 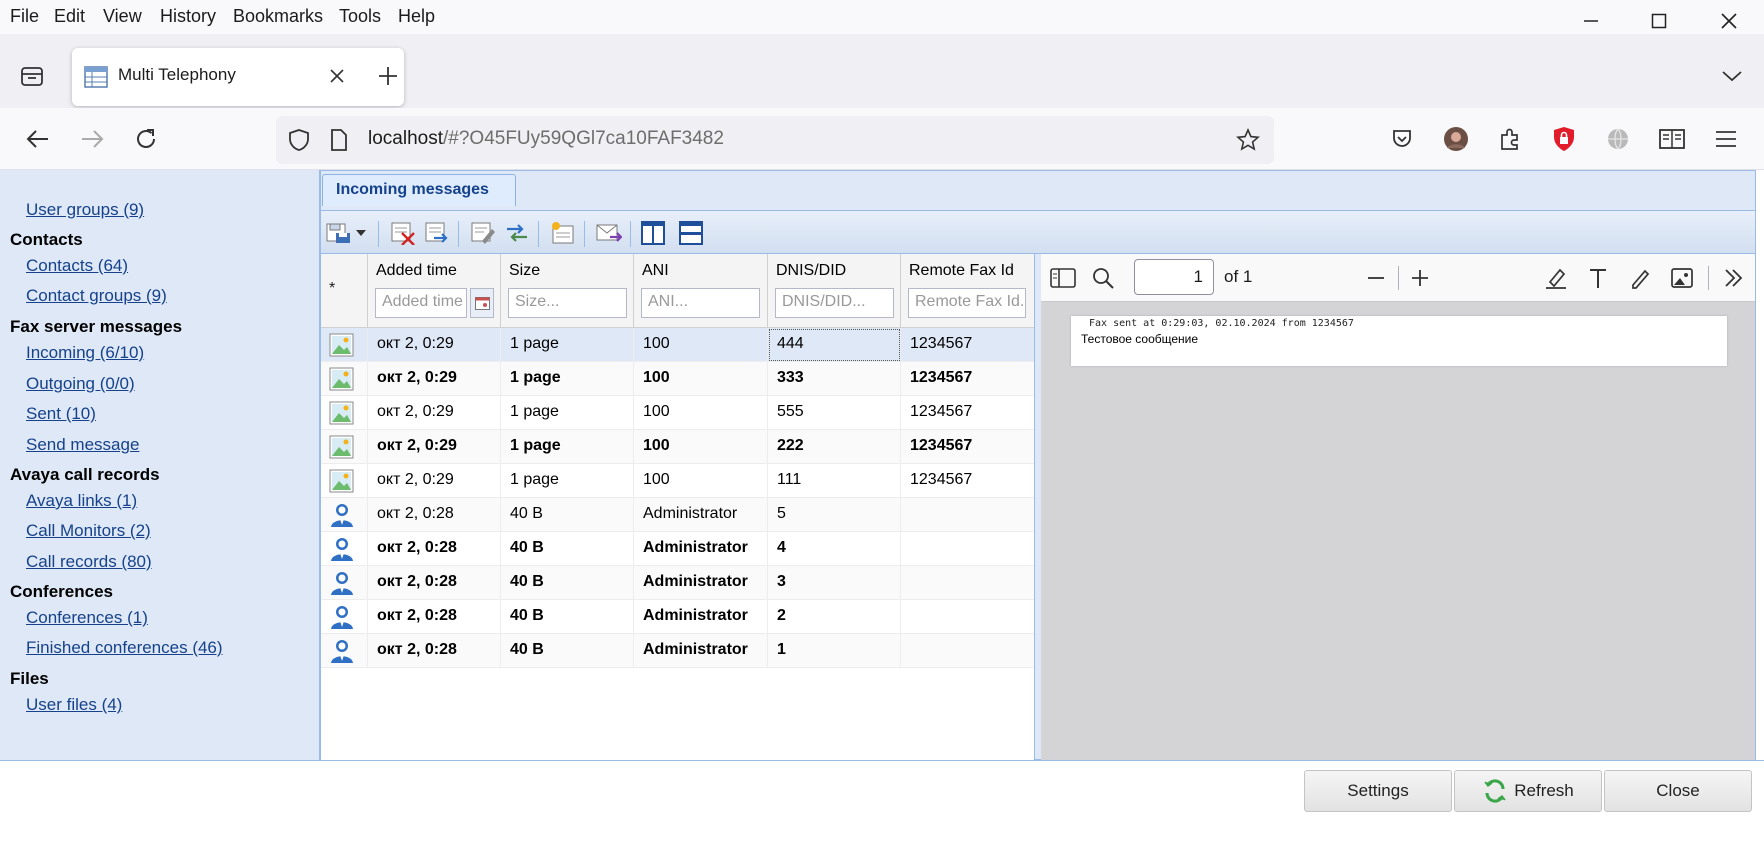 What do you see at coordinates (89, 562) in the screenshot?
I see `sidebar-item-call-records-80: Call records (80)` at bounding box center [89, 562].